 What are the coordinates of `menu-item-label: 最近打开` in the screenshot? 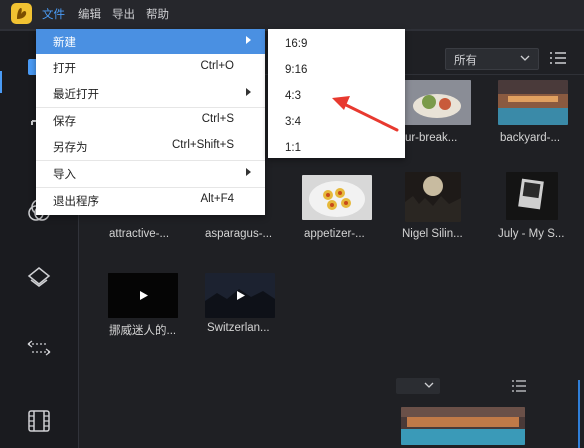 It's located at (76, 95).